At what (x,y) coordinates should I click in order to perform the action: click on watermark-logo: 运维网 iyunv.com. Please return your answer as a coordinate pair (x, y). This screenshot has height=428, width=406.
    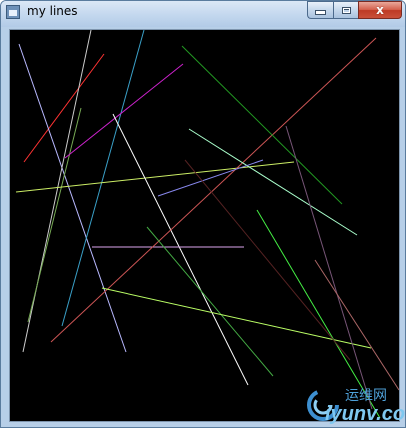
    Looking at the image, I should click on (353, 404).